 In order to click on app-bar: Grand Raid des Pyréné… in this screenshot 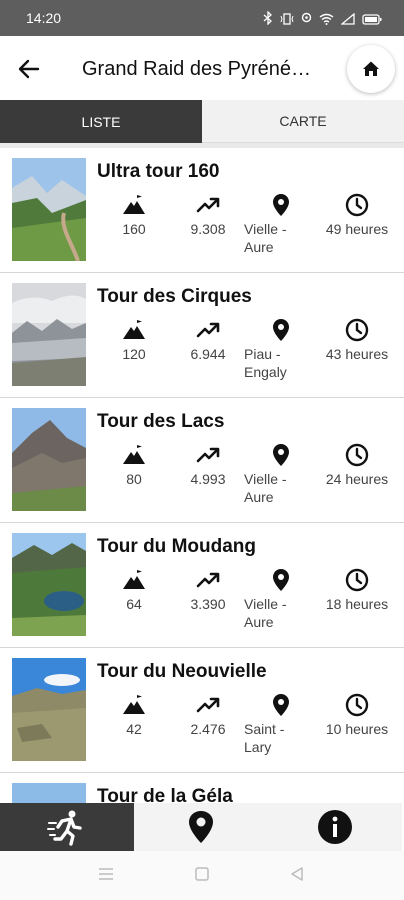, I will do `click(202, 68)`.